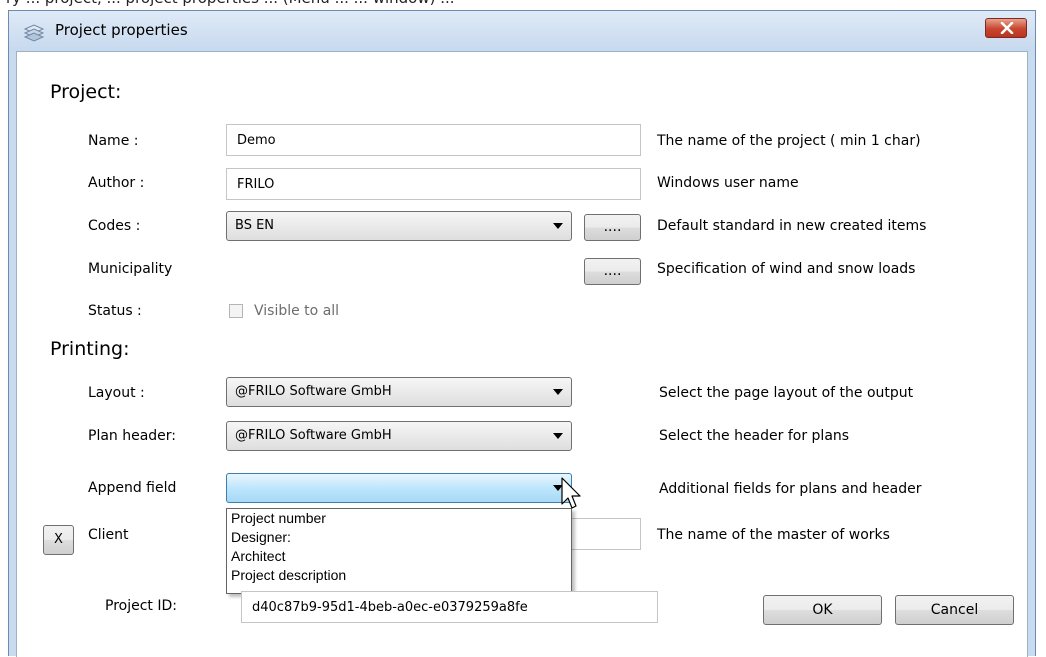  Describe the element at coordinates (255, 225) in the screenshot. I see `codes-value: BS EN` at that location.